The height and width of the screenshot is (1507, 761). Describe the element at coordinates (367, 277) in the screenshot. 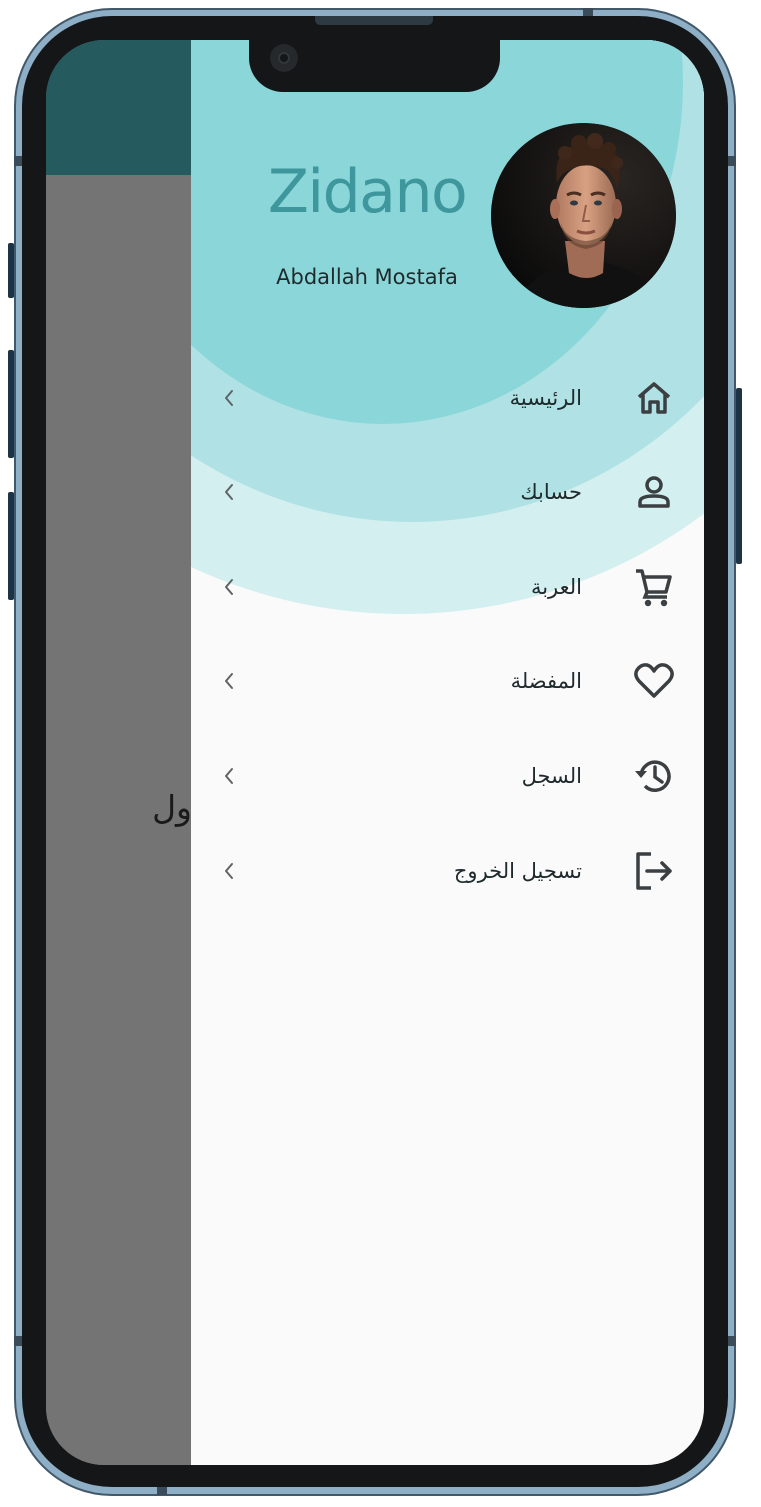

I see `user-name: Abdallah Mostafa` at that location.